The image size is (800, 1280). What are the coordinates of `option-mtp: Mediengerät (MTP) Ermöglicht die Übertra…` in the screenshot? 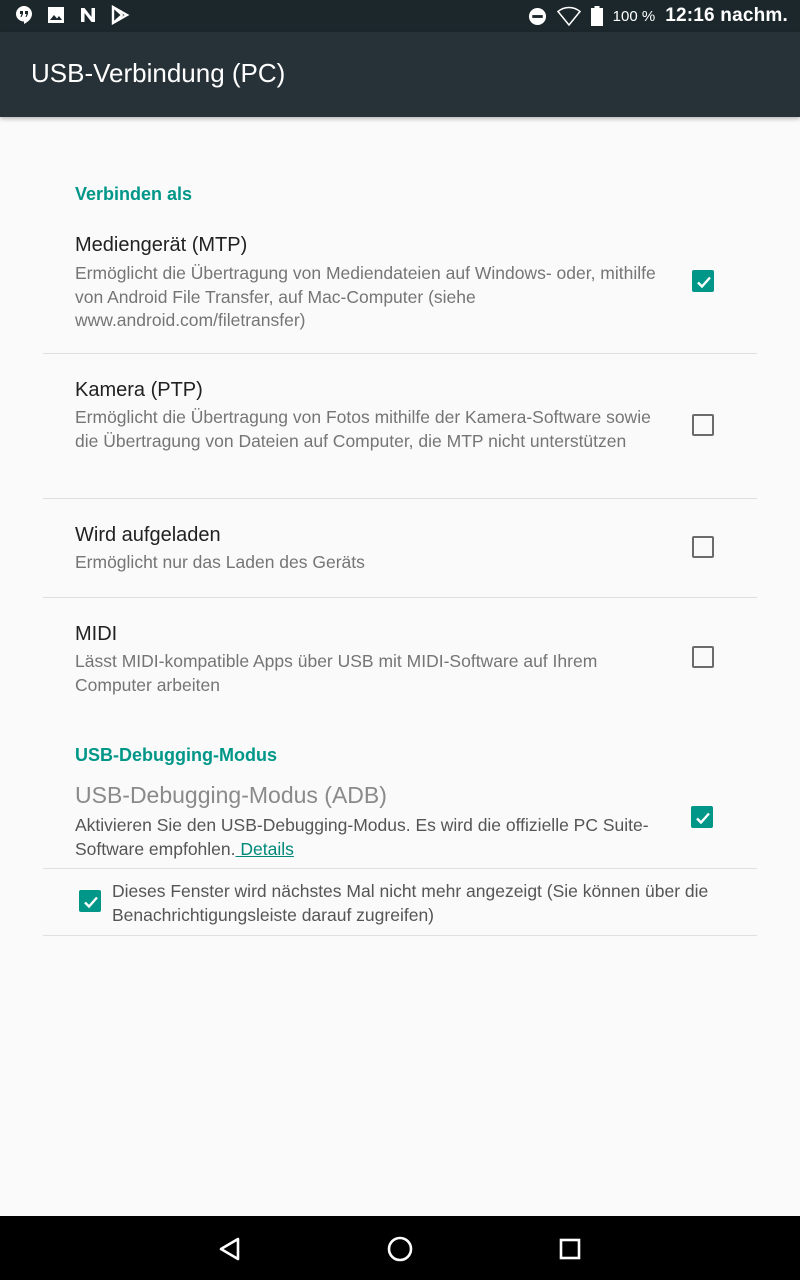 It's located at (400, 287).